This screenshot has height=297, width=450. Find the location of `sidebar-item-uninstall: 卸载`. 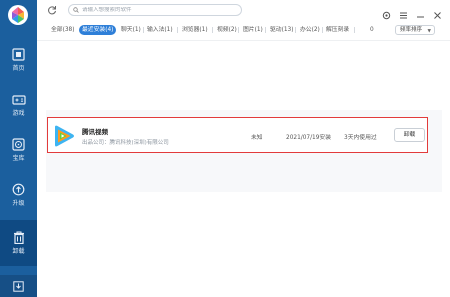

sidebar-item-uninstall: 卸载 is located at coordinates (18, 243).